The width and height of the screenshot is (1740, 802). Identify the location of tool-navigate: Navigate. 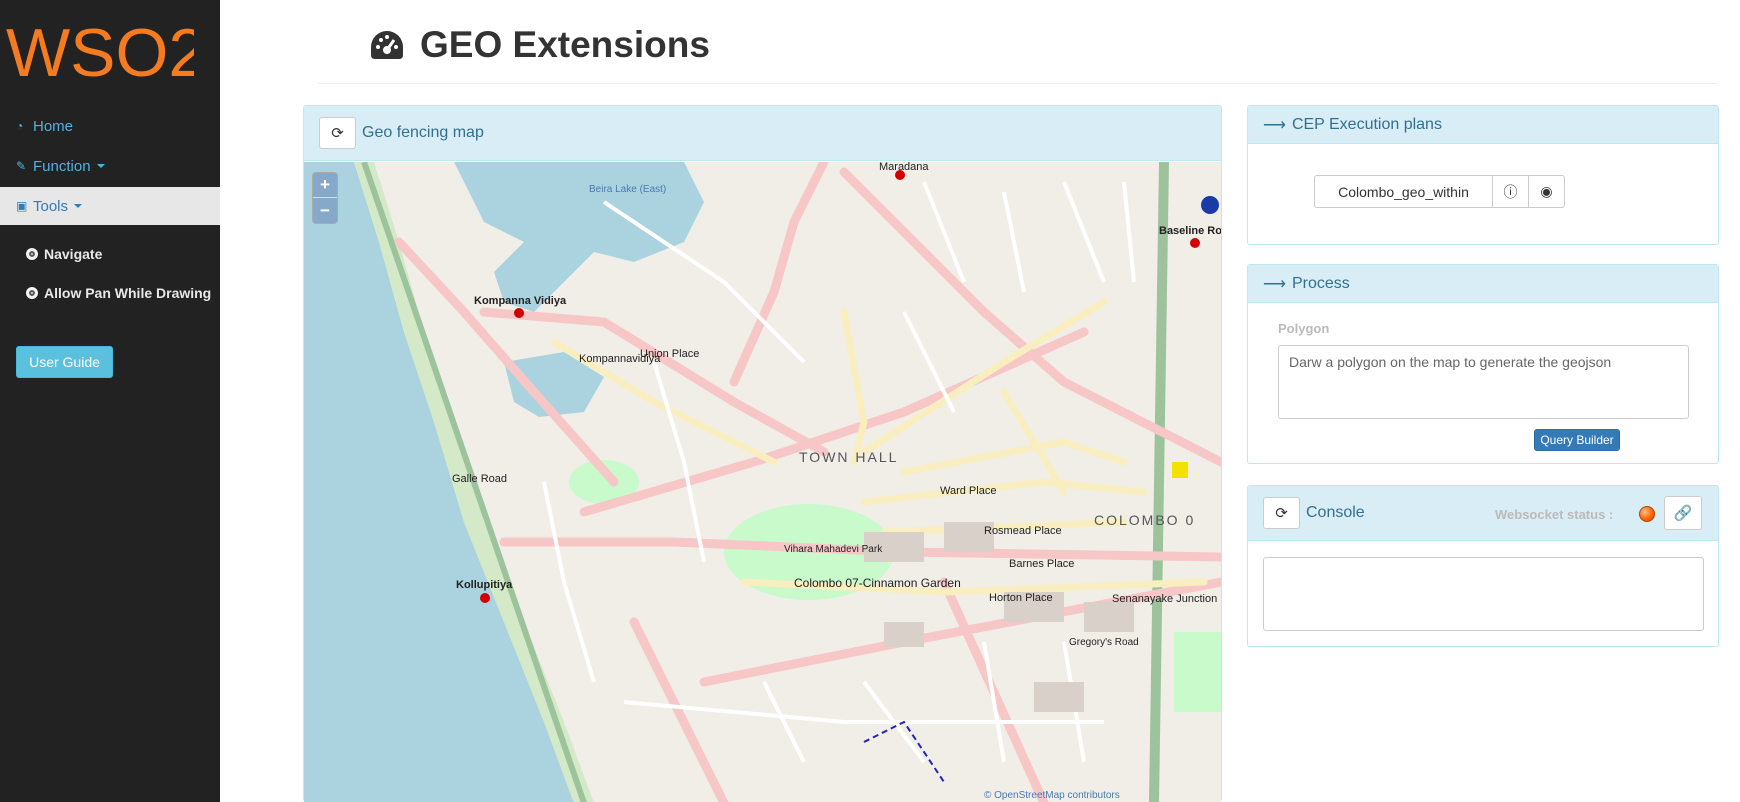
(64, 254).